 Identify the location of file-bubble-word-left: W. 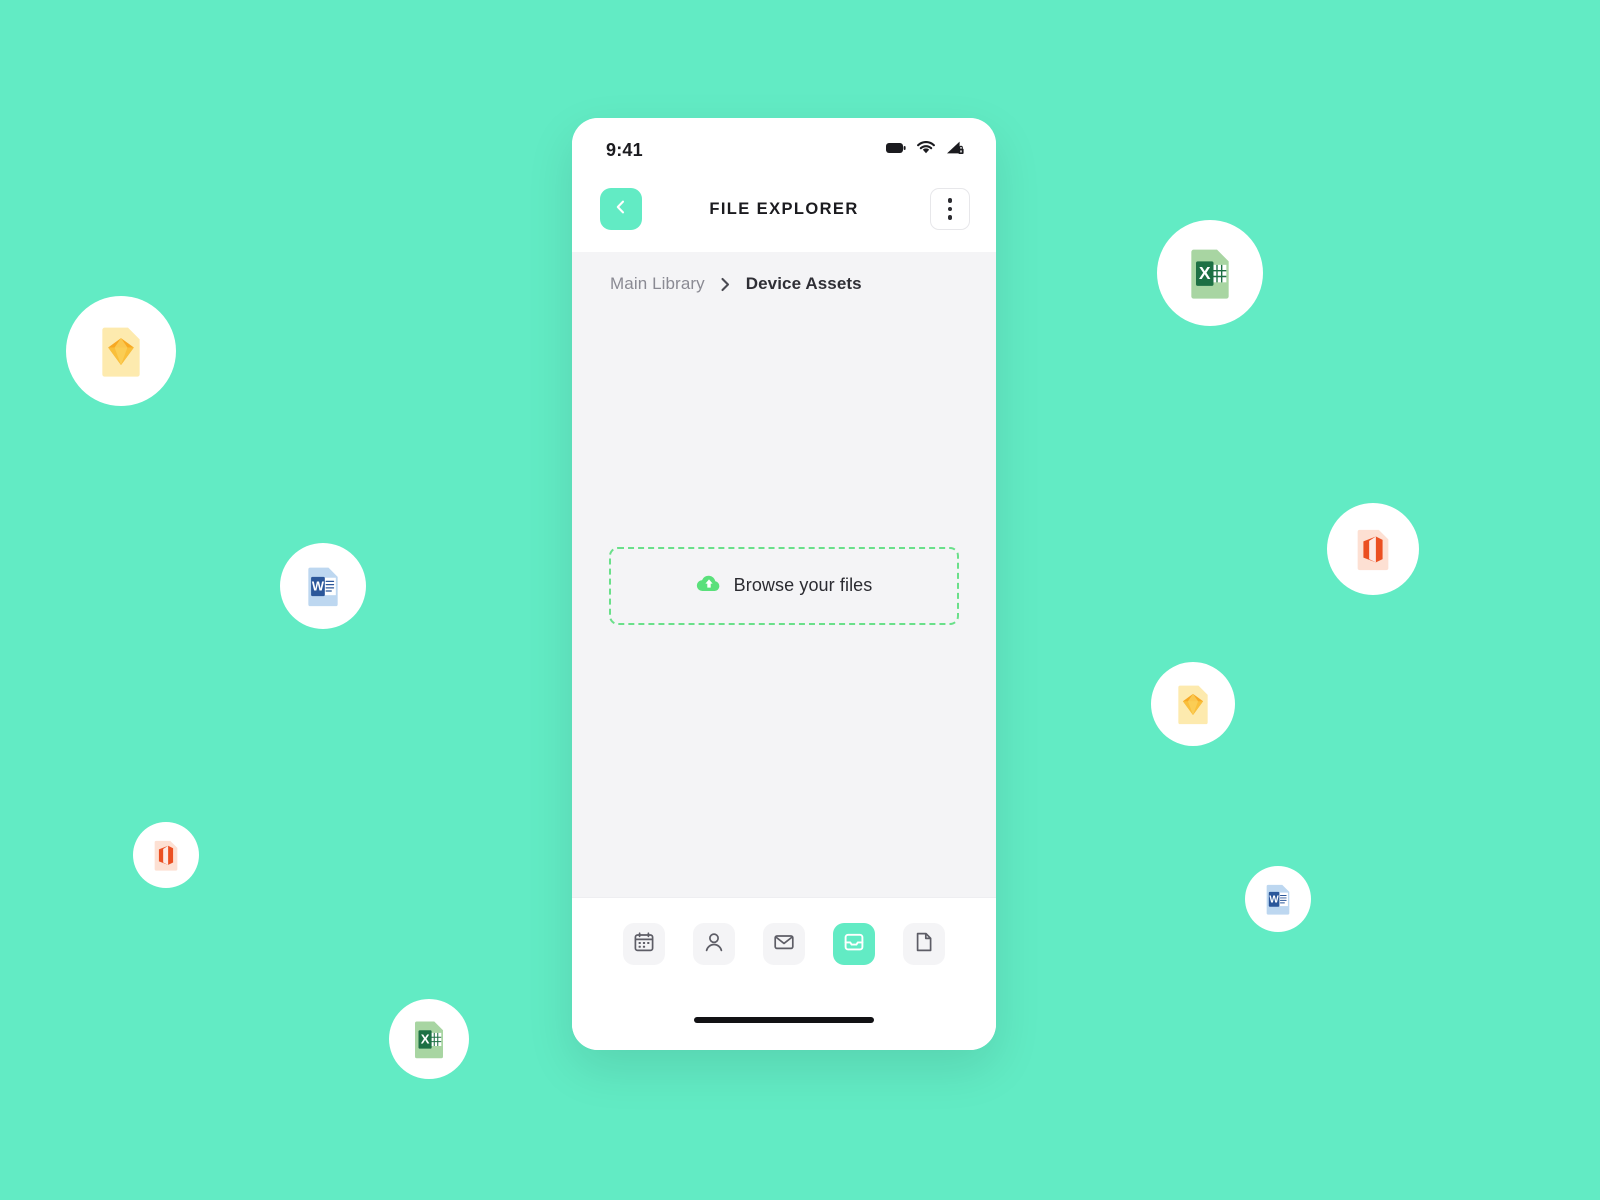
(323, 586).